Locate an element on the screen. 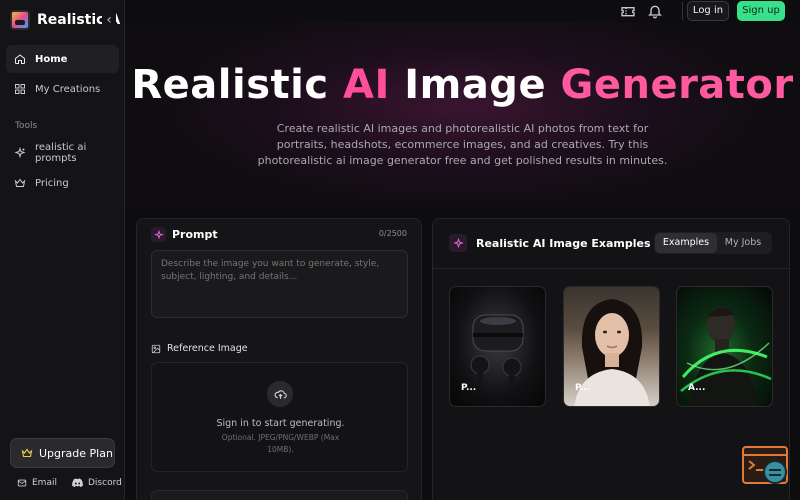 Image resolution: width=800 pixels, height=500 pixels. sidebar-item-my-creations: My Creations is located at coordinates (62, 89).